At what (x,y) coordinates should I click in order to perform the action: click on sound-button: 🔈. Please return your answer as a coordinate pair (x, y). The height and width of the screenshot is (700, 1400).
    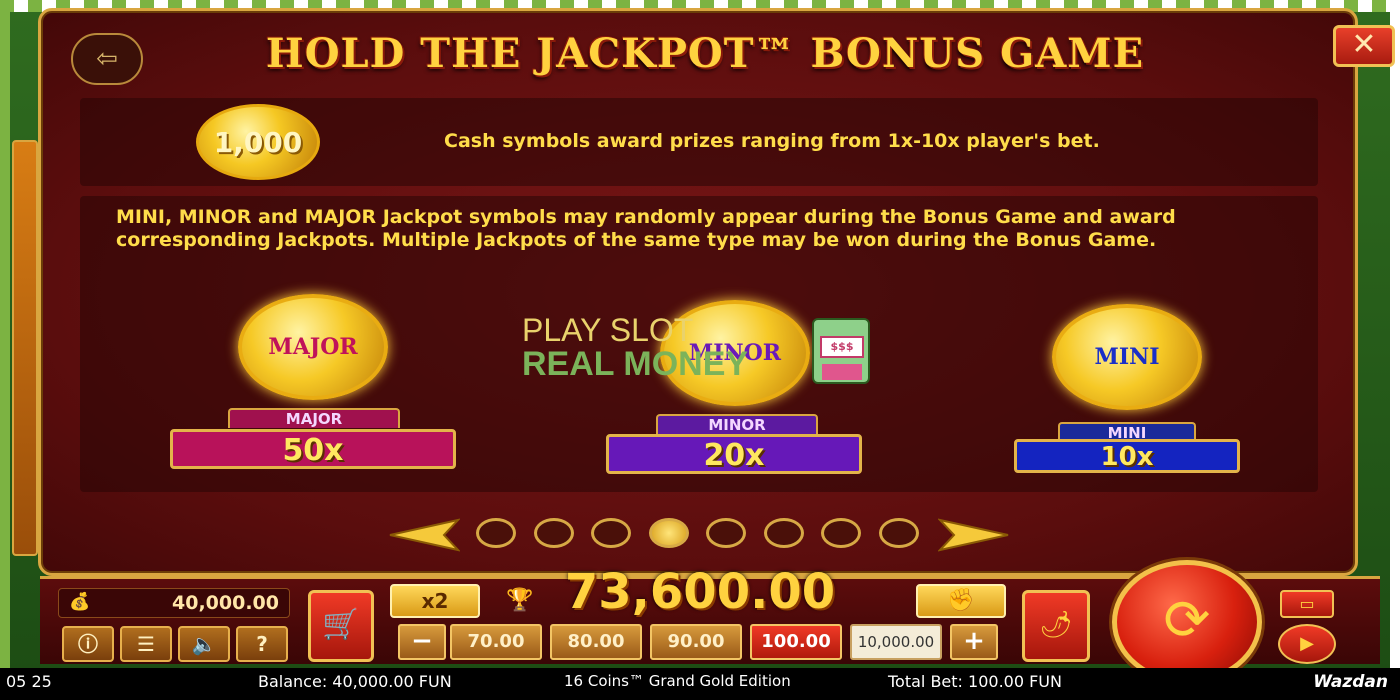
    Looking at the image, I should click on (204, 644).